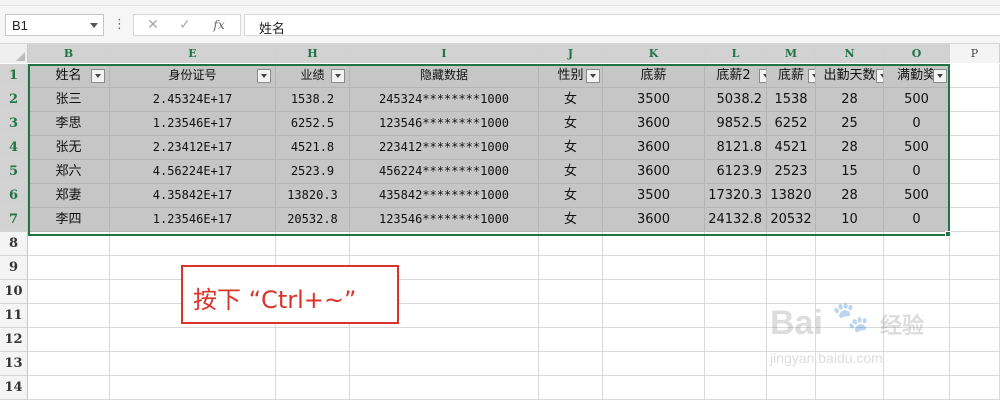 This screenshot has height=401, width=1000. I want to click on table-cell: 1538, so click(791, 100).